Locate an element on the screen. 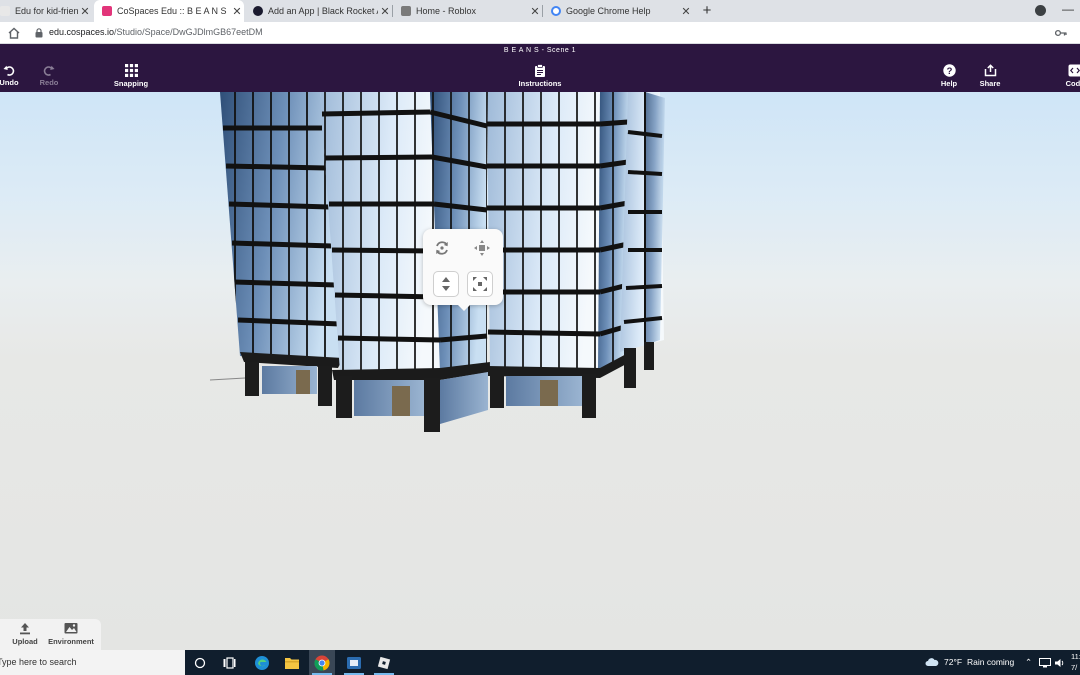  rotate-button is located at coordinates (442, 248).